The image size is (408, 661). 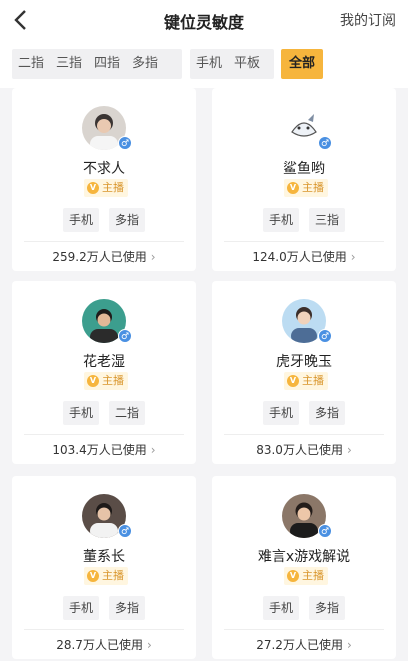 I want to click on device-filter-group: 手机 平板, so click(x=232, y=64).